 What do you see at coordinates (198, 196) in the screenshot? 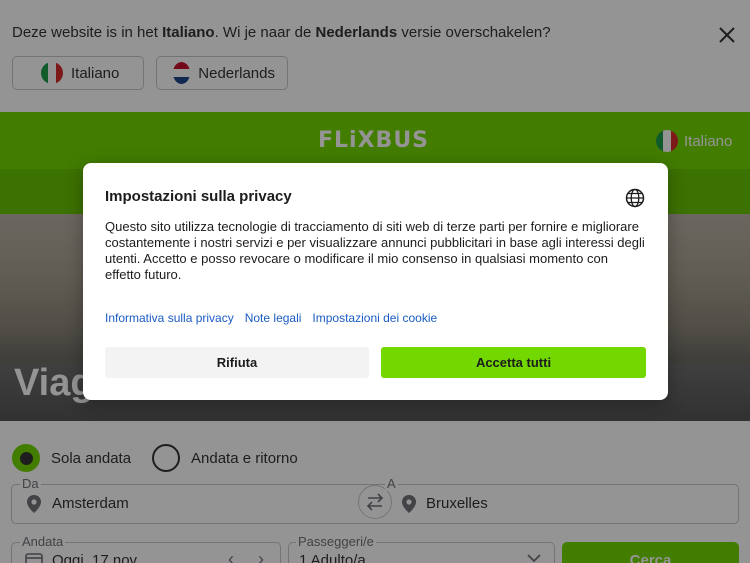
I see `privacy-dialog-title: Impostazioni sulla privacy` at bounding box center [198, 196].